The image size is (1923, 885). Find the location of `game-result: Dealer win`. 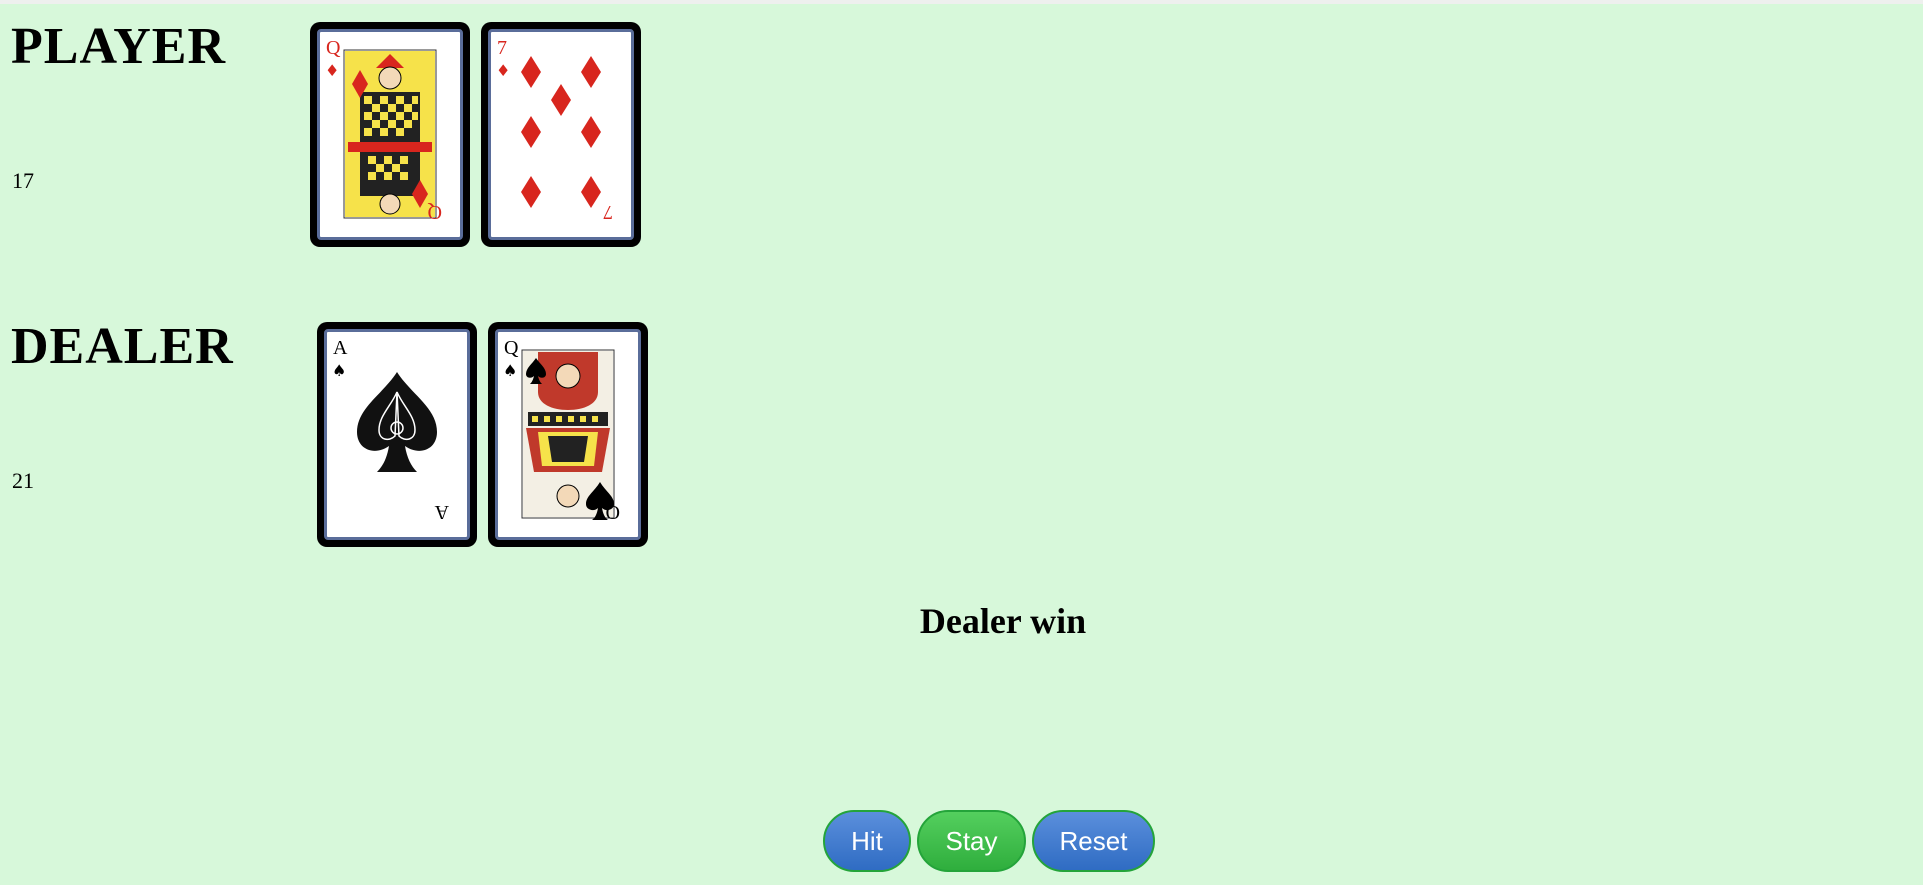

game-result: Dealer win is located at coordinates (1003, 621).